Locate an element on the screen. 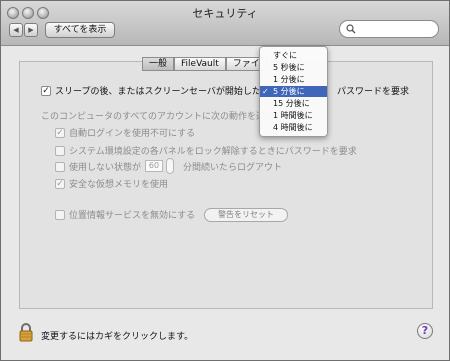  lock-icon is located at coordinates (26, 334).